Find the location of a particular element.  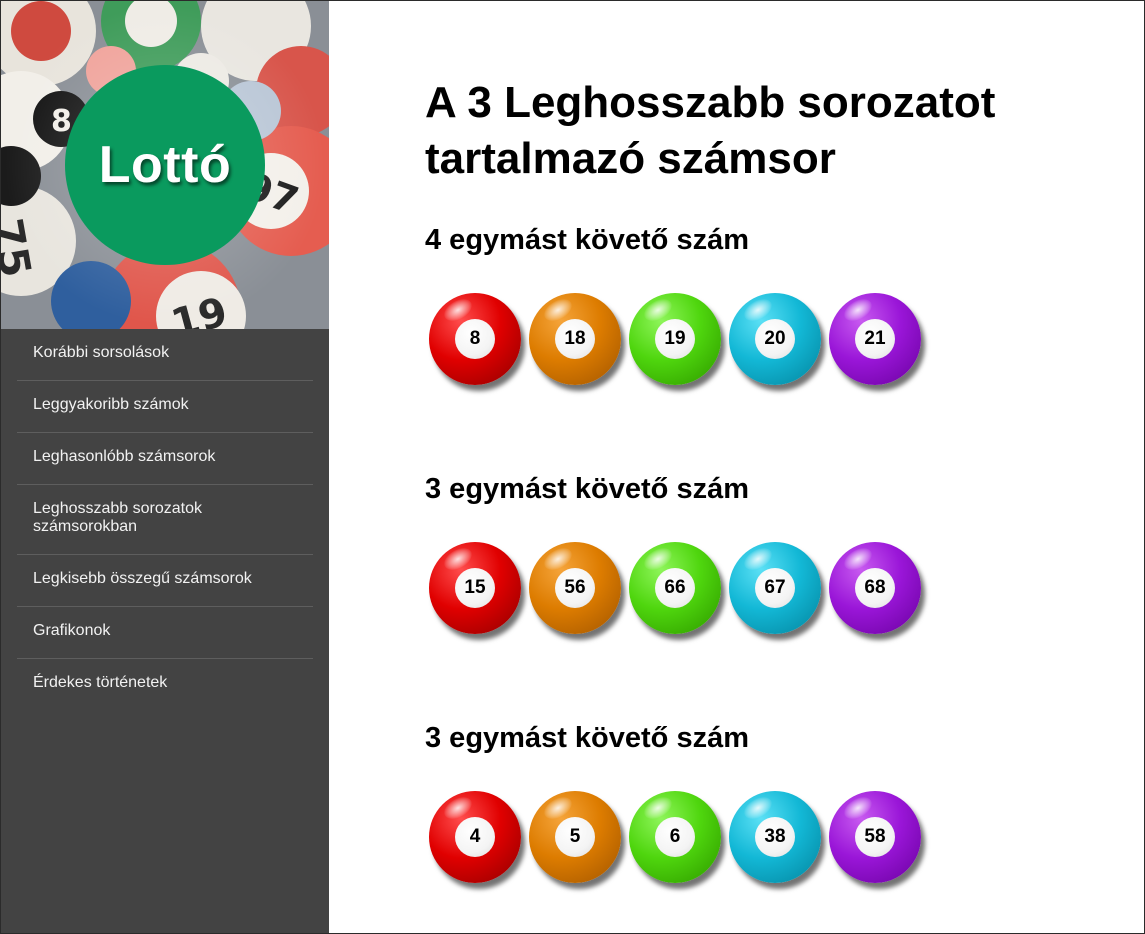

logo-text: Lottó is located at coordinates (165, 165).